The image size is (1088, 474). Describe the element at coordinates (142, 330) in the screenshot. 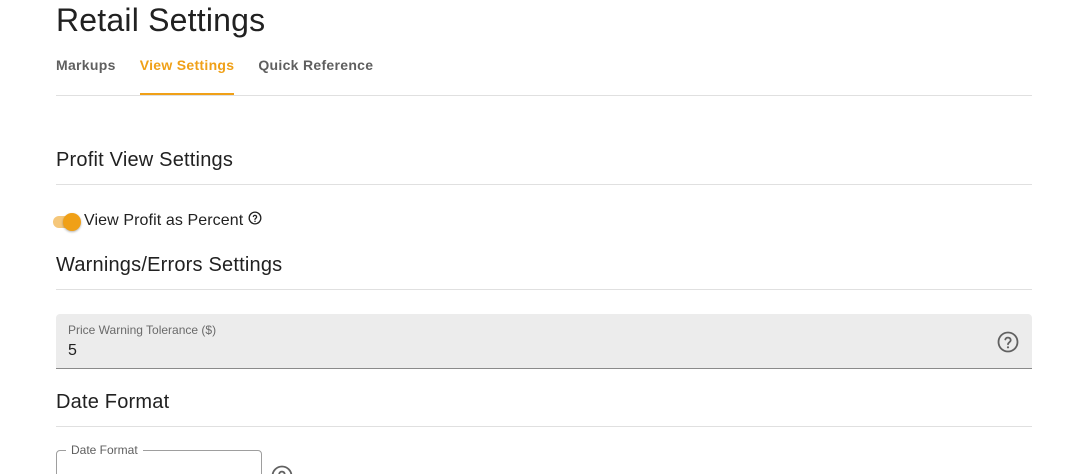

I see `price-warning-tolerance-label: Price Warning Tolerance ($)` at that location.